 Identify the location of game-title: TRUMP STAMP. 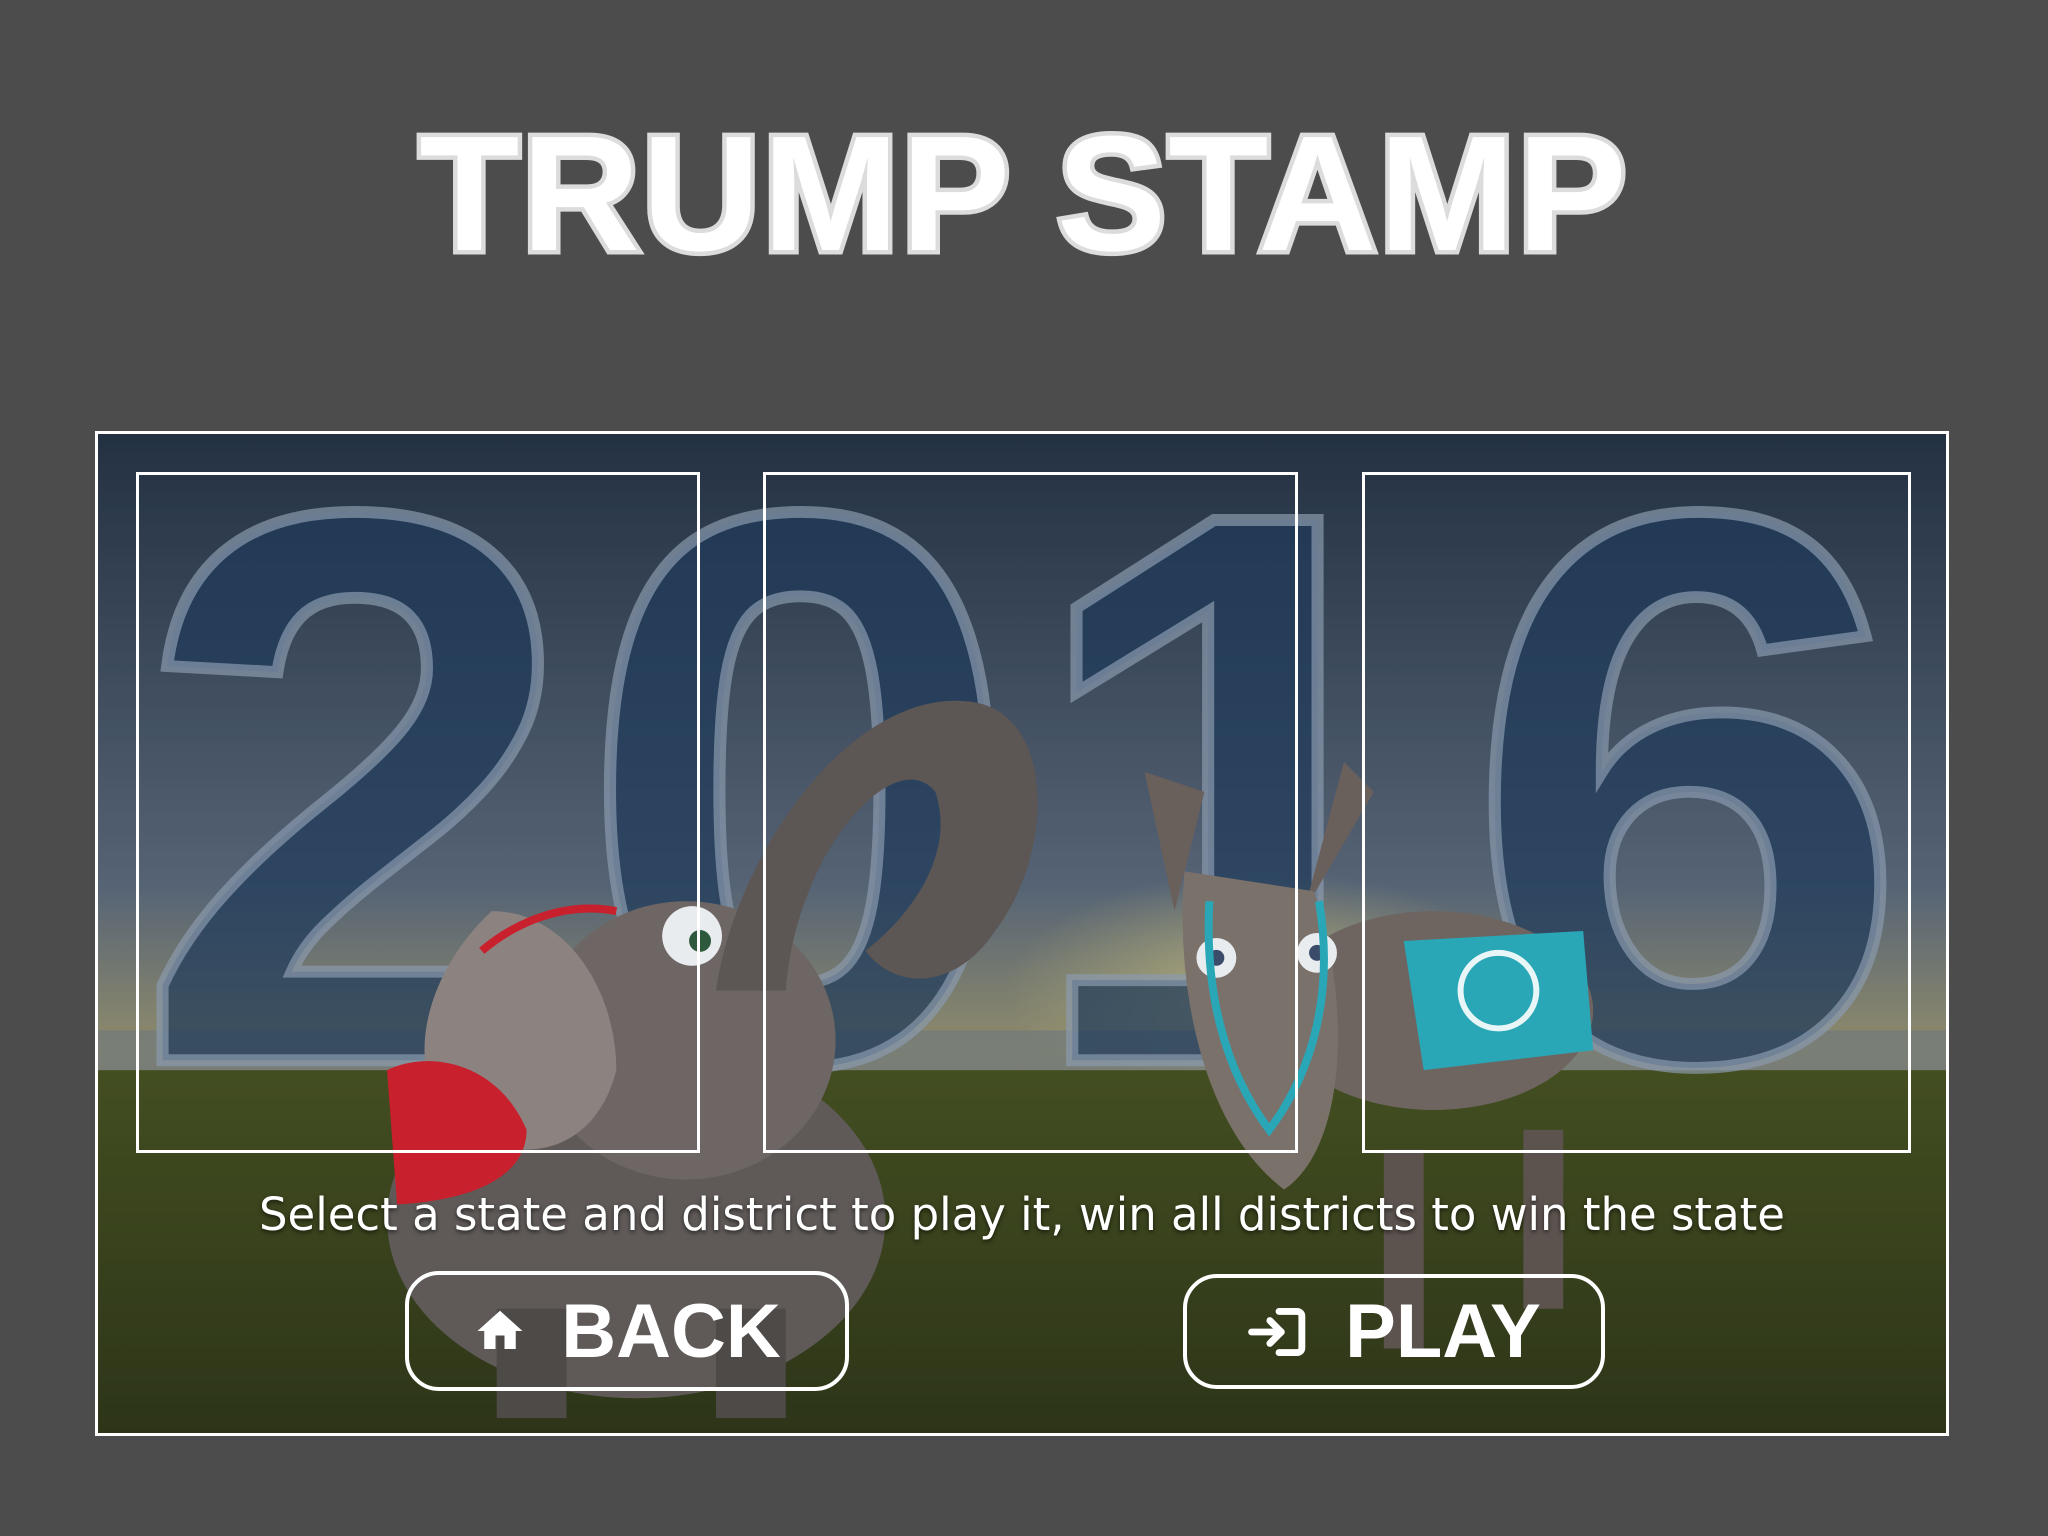
(1023, 193).